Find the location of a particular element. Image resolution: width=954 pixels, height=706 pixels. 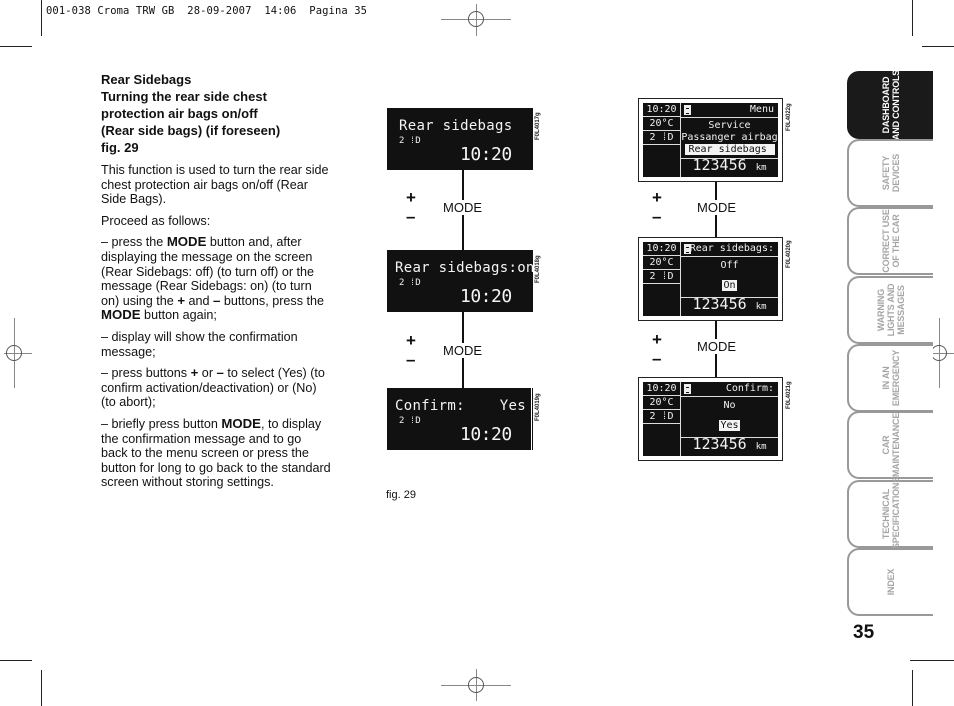

figure-code: F0L4017g is located at coordinates (538, 126).